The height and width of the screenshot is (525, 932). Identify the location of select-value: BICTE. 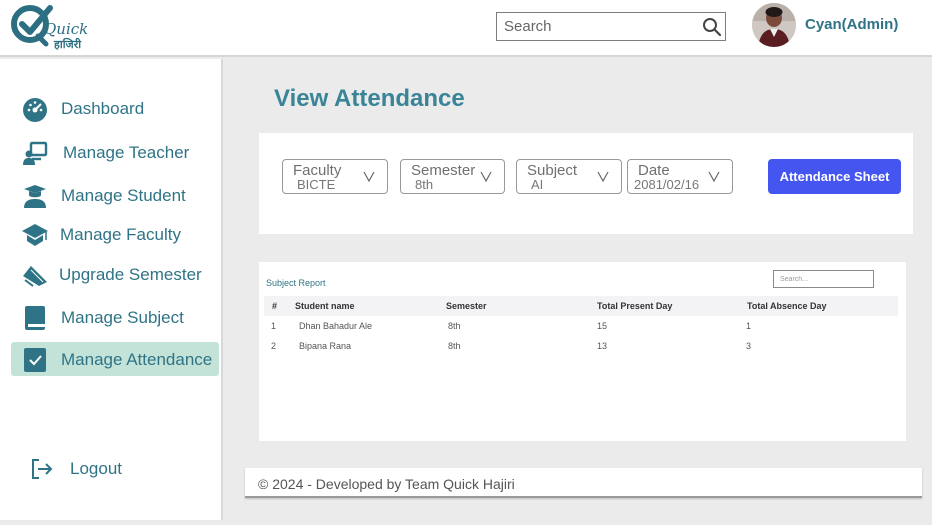
(316, 184).